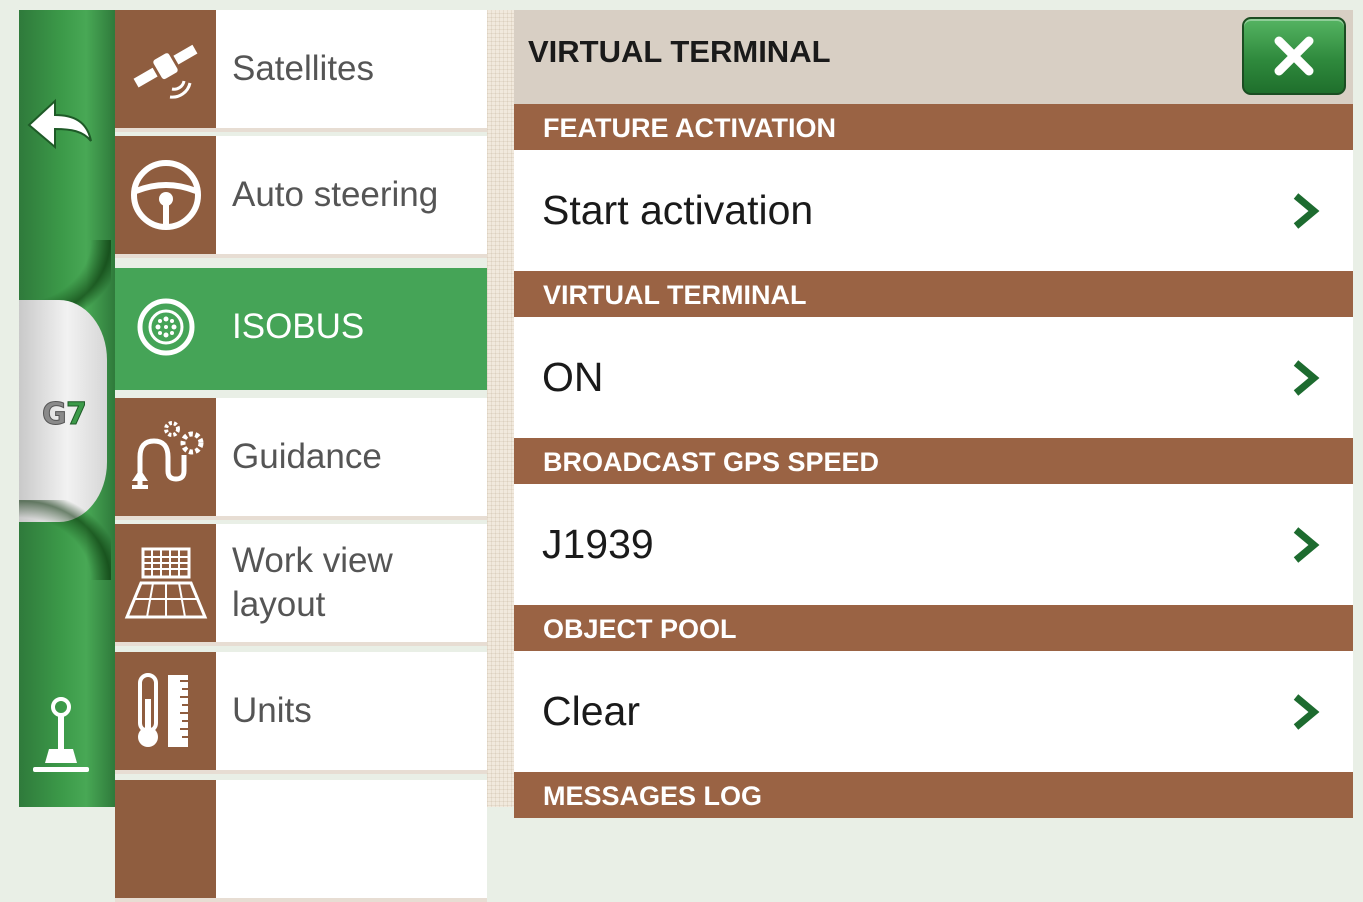 The width and height of the screenshot is (1363, 902). I want to click on joystick-icon, so click(61, 734).